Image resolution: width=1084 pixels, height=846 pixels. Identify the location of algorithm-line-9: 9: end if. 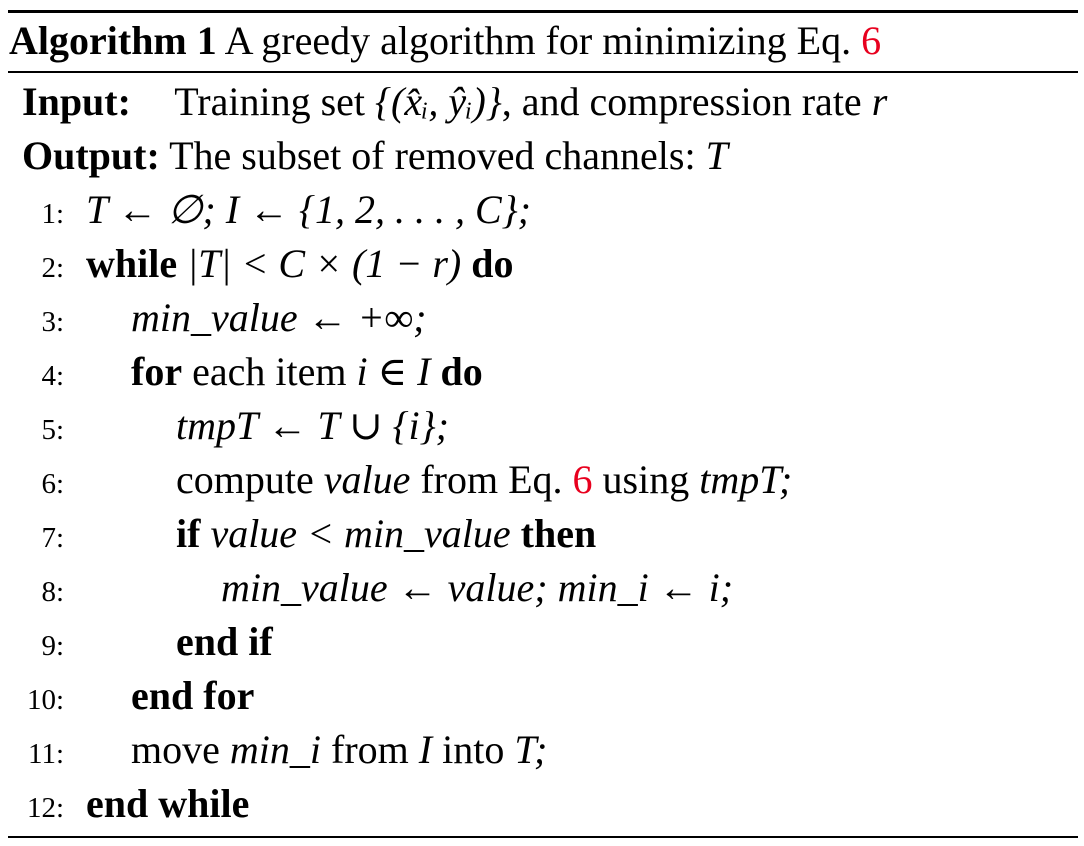
(542, 642).